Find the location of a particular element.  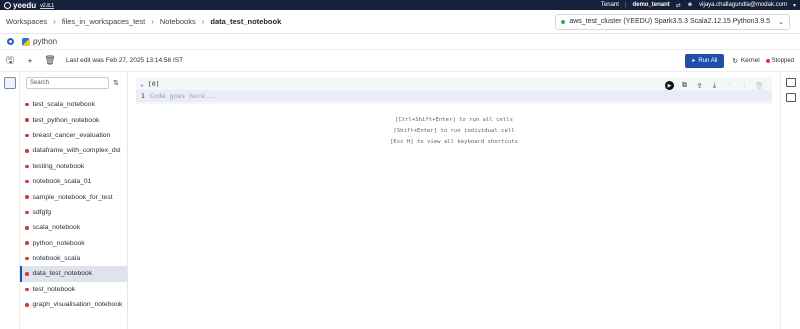

breadcrumb-notebooks: Notebooks is located at coordinates (178, 21).